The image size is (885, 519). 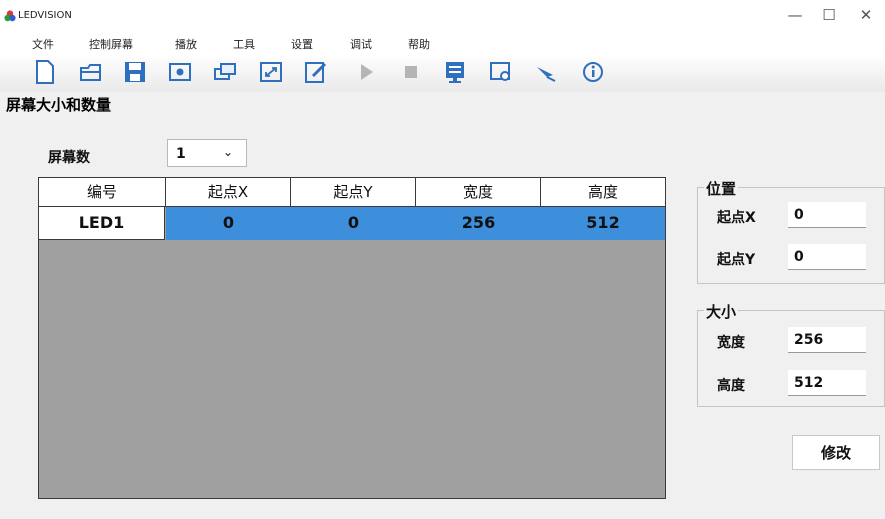 What do you see at coordinates (455, 72) in the screenshot?
I see `screen-icon` at bounding box center [455, 72].